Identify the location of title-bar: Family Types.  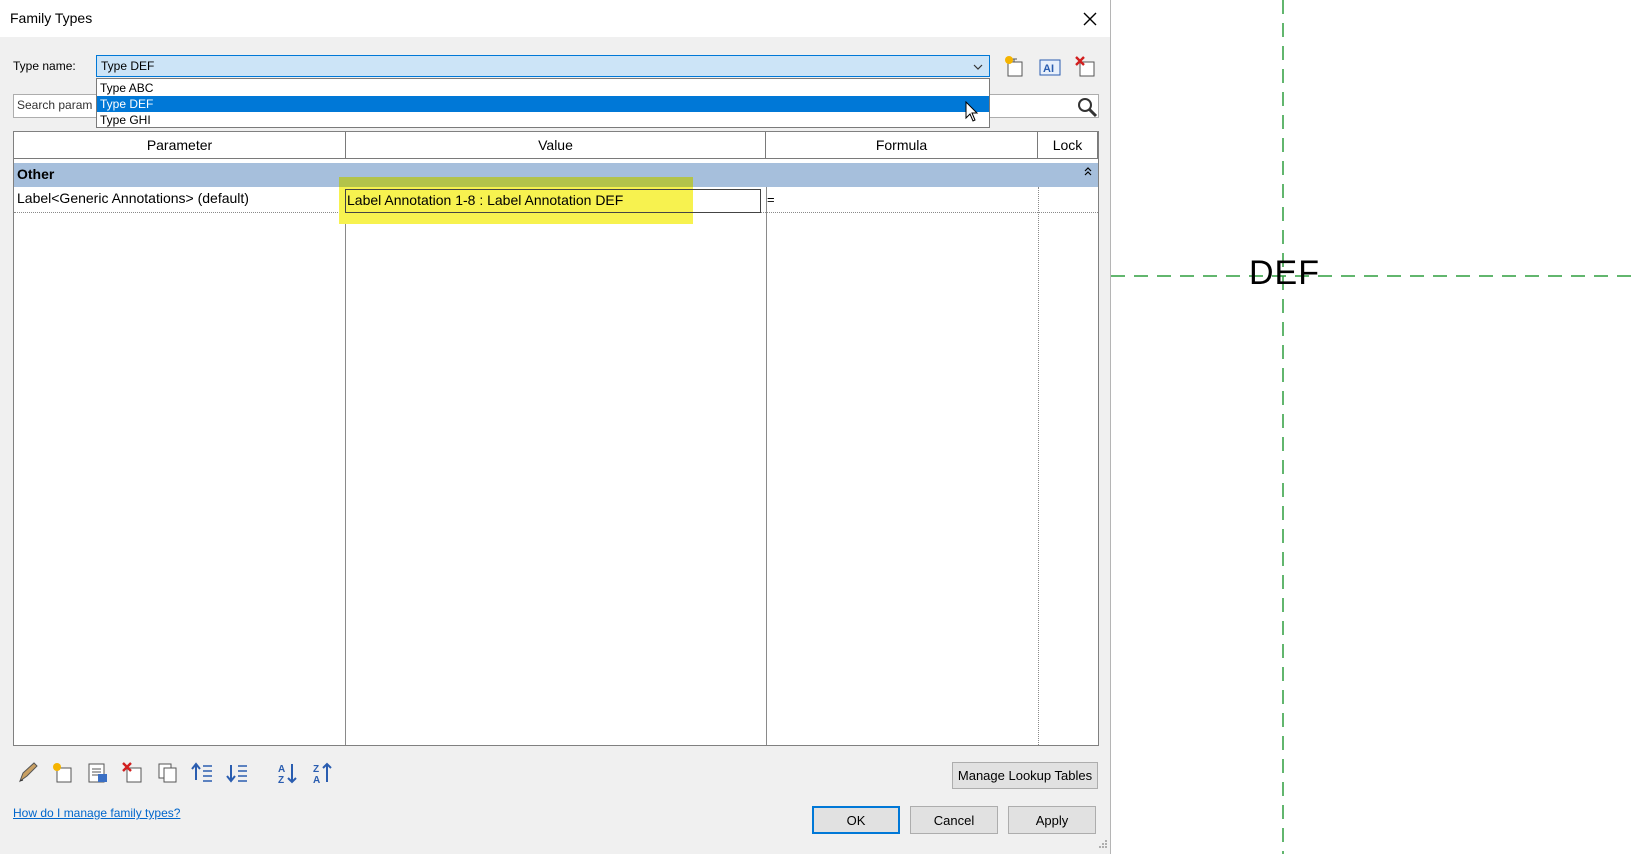
(555, 18).